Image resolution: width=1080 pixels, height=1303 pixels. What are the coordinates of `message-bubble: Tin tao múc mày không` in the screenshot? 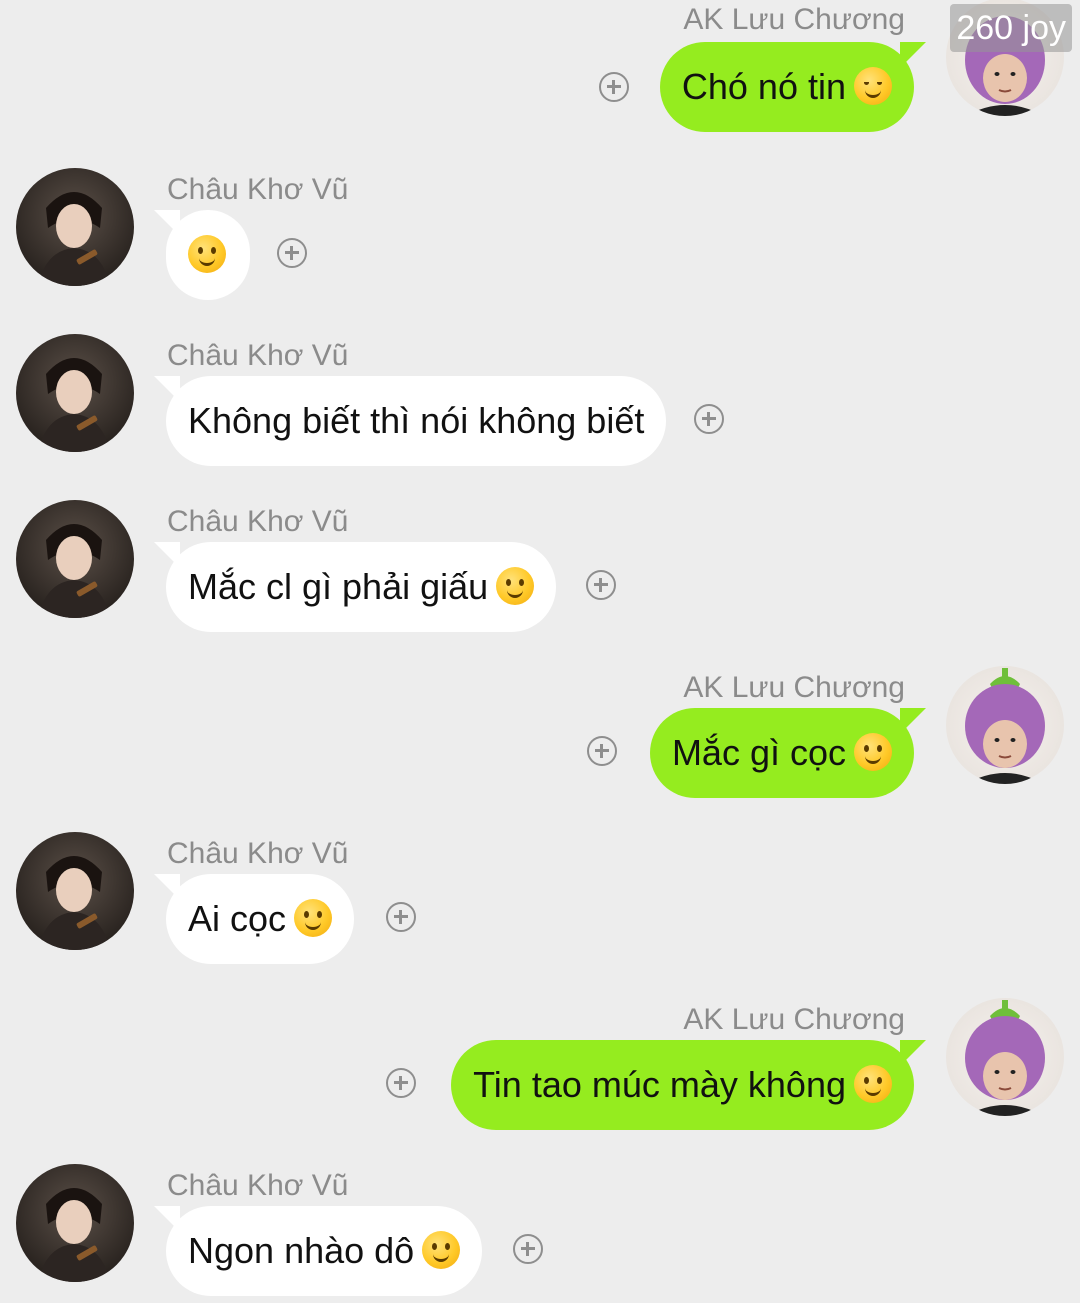 It's located at (682, 1085).